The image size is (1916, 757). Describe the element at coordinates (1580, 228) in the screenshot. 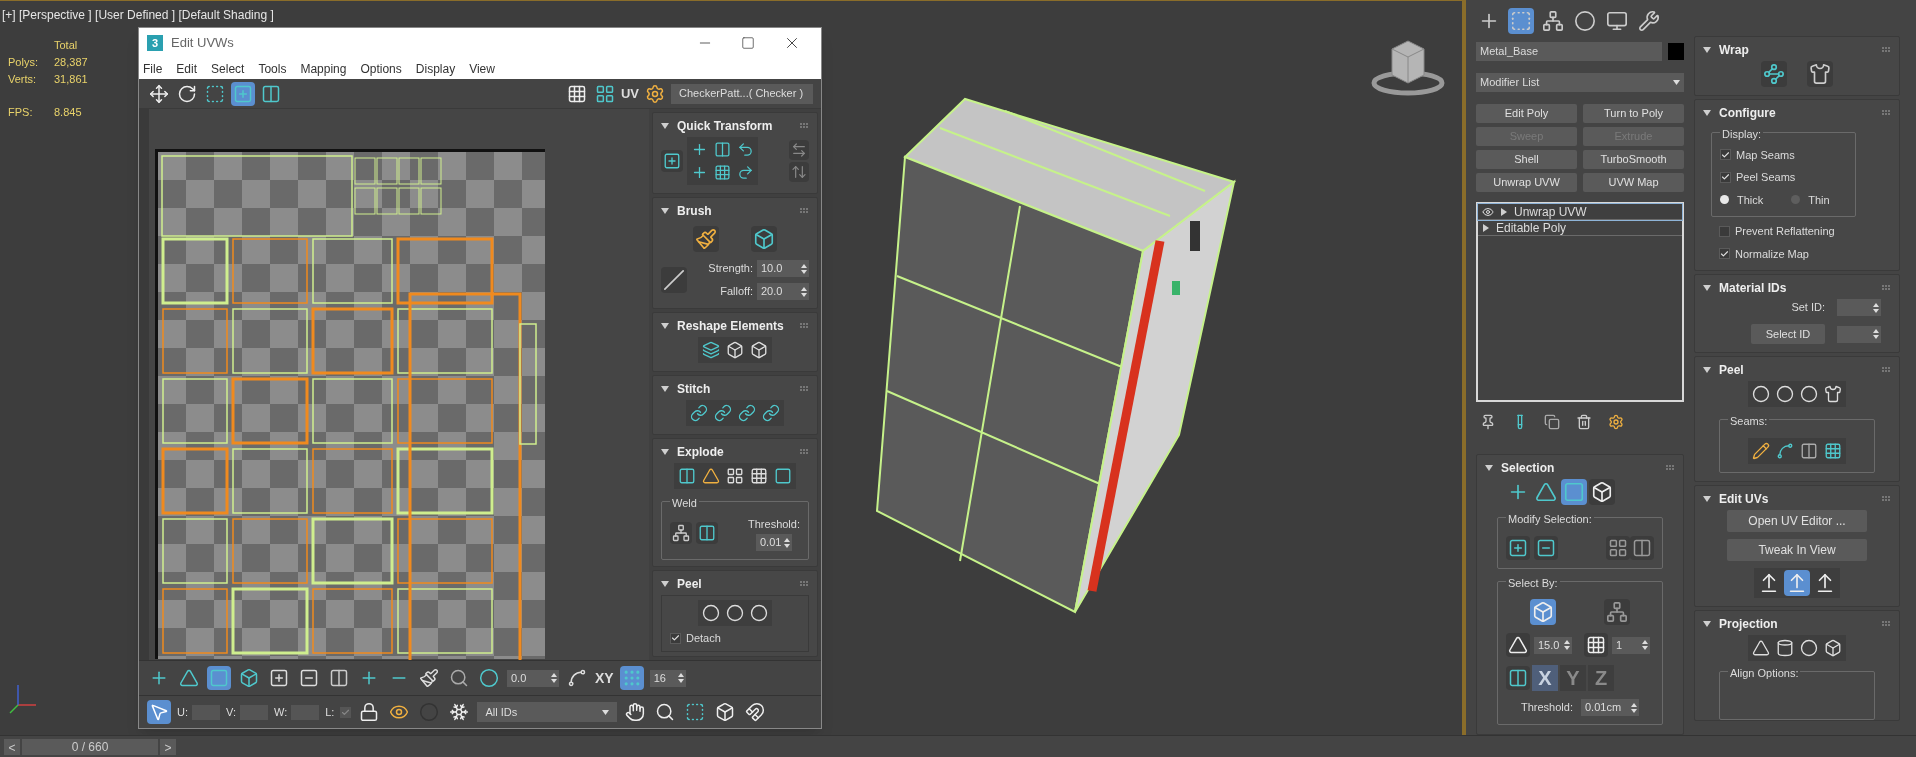

I see `stack-item: Editable Poly` at that location.